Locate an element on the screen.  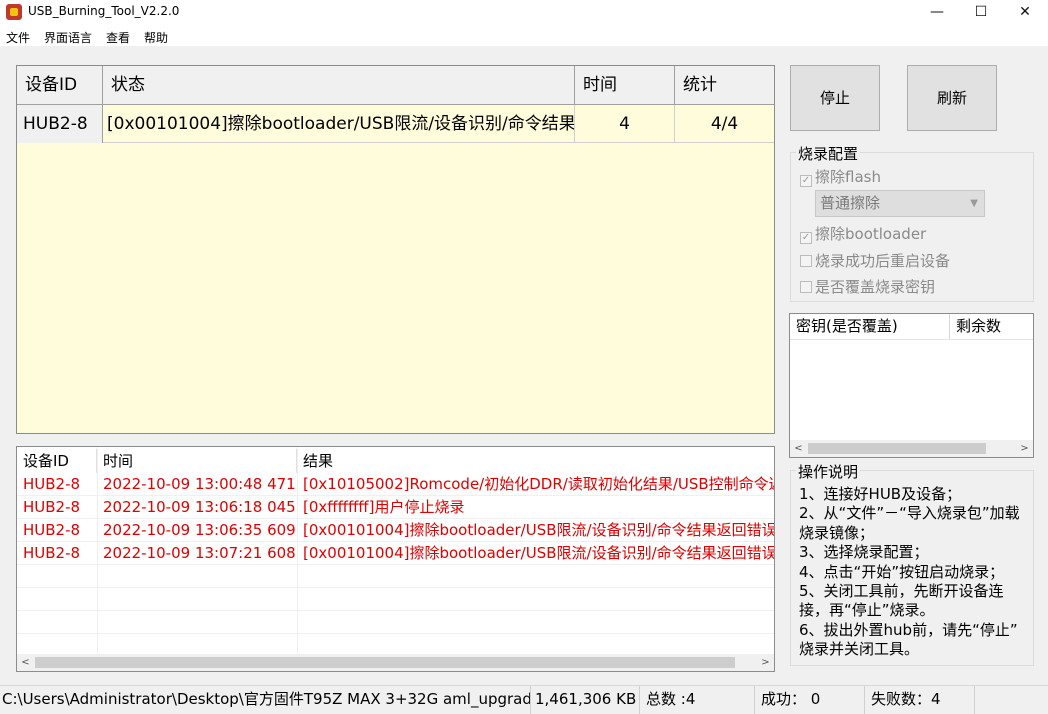
instruction-line: 6、拔出外置hub前，请先“停止” is located at coordinates (908, 629).